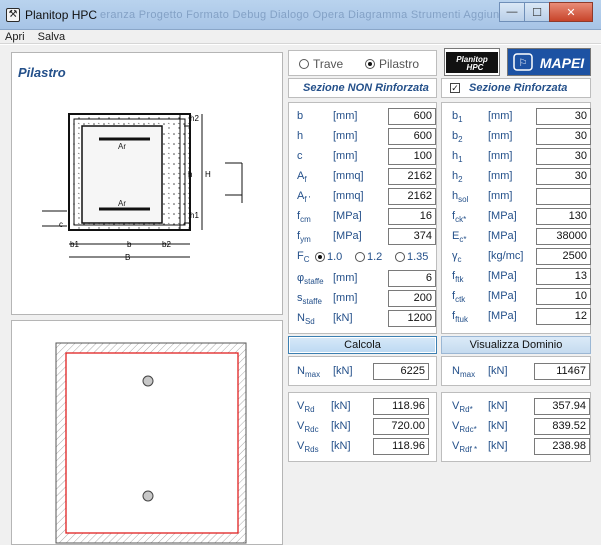  I want to click on result-right-value: 357.94, so click(562, 406).